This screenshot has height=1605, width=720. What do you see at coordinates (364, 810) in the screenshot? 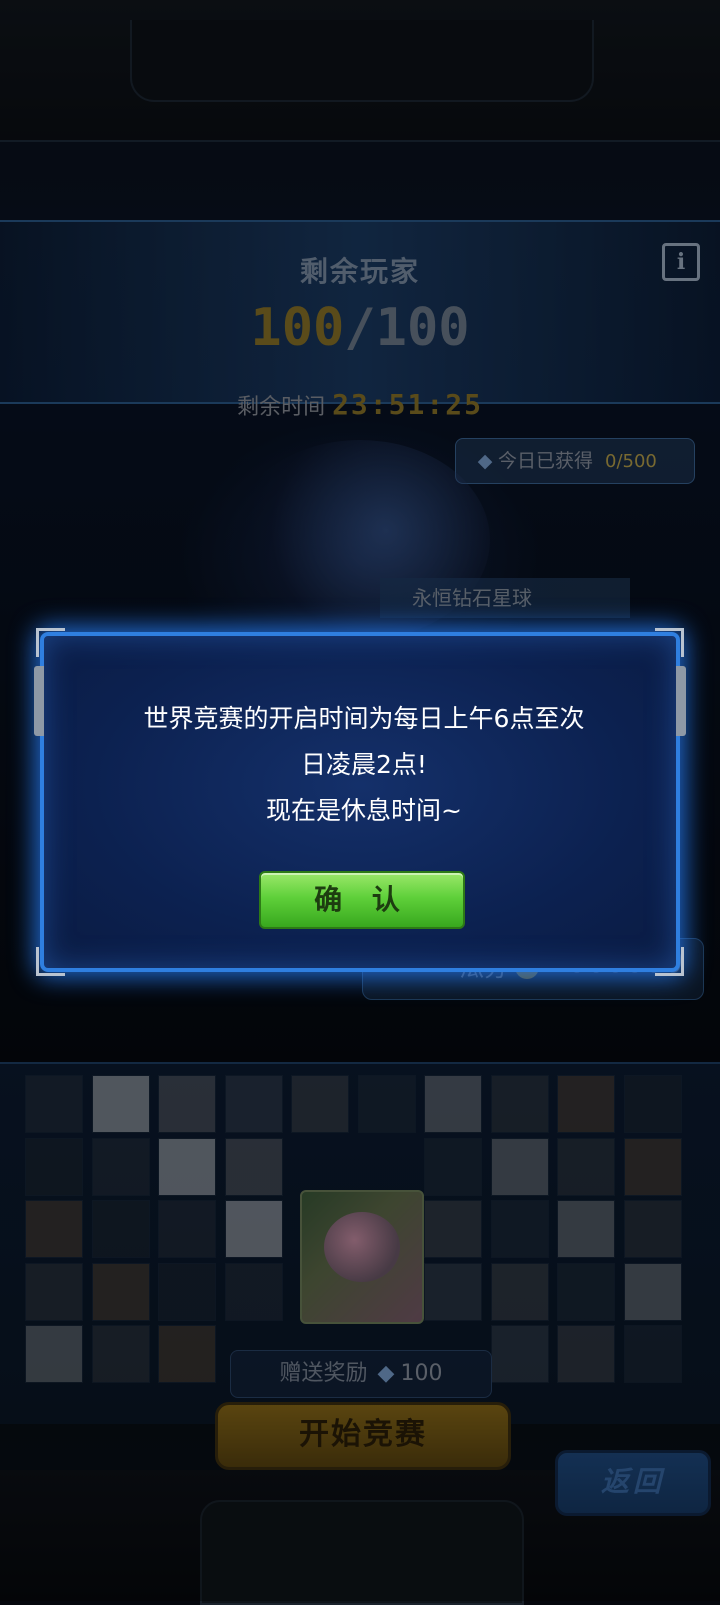
I see `dialog-message-line: 现在是休息时间~` at bounding box center [364, 810].